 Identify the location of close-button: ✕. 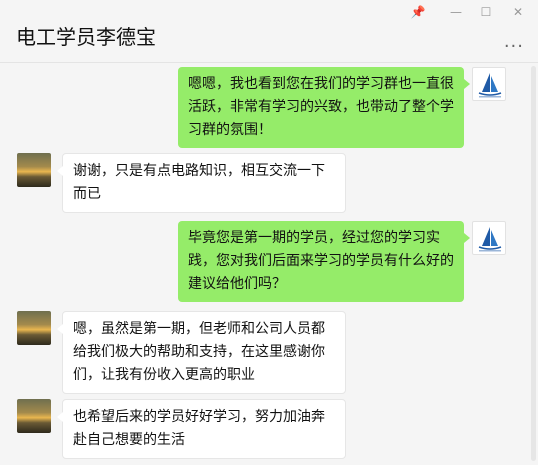
(518, 12).